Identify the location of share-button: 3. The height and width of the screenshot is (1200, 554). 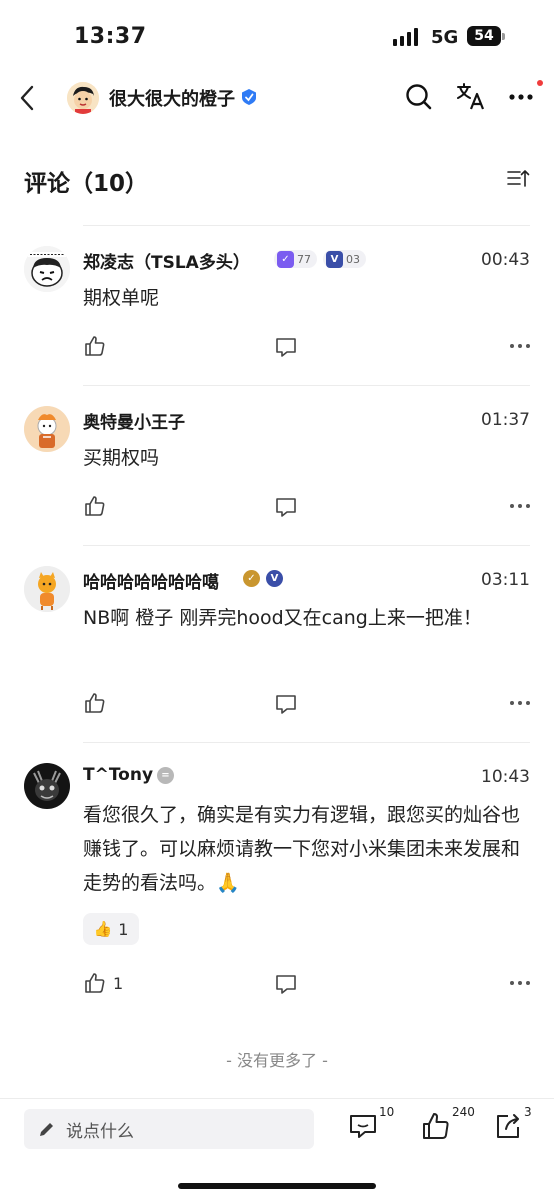
(513, 1125).